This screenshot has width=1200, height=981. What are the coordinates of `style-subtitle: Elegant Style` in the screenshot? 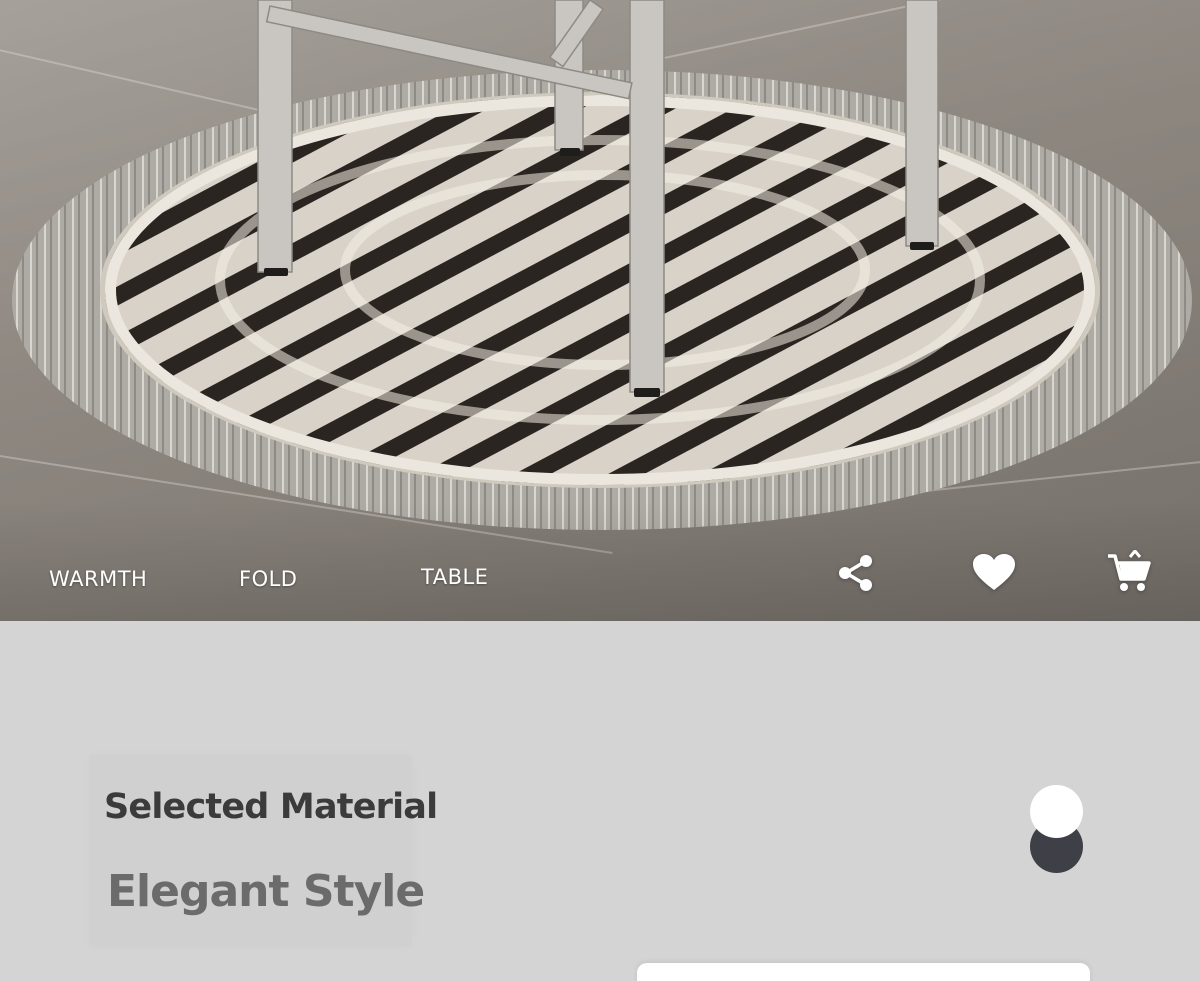 It's located at (266, 891).